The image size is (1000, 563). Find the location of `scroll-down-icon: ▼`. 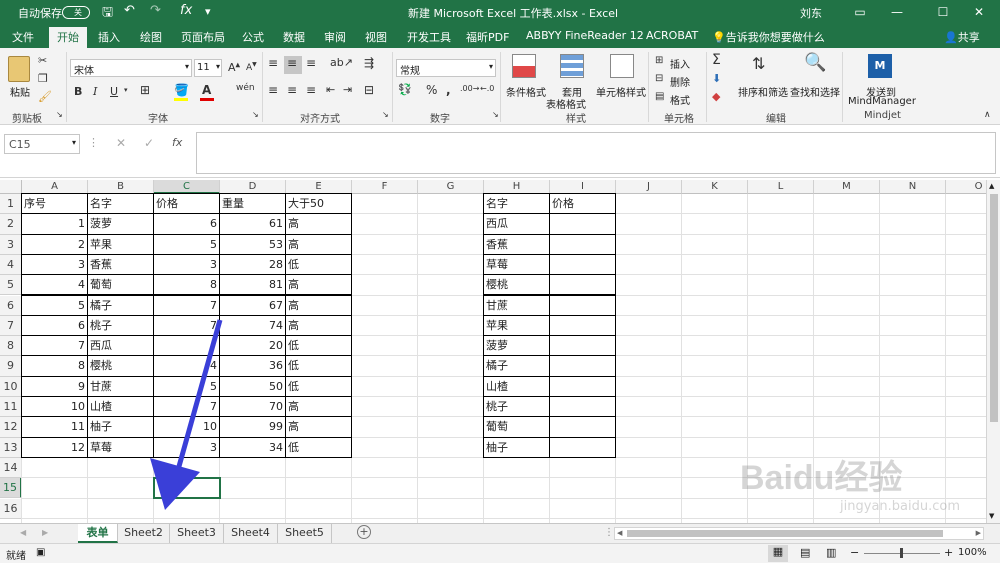

scroll-down-icon: ▼ is located at coordinates (991, 516).